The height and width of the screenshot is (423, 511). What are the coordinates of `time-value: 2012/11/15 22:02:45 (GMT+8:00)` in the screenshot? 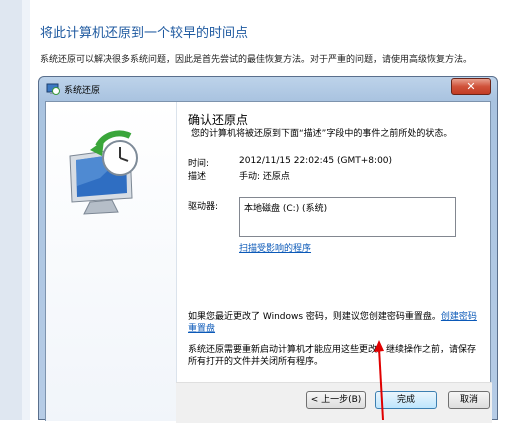 It's located at (316, 161).